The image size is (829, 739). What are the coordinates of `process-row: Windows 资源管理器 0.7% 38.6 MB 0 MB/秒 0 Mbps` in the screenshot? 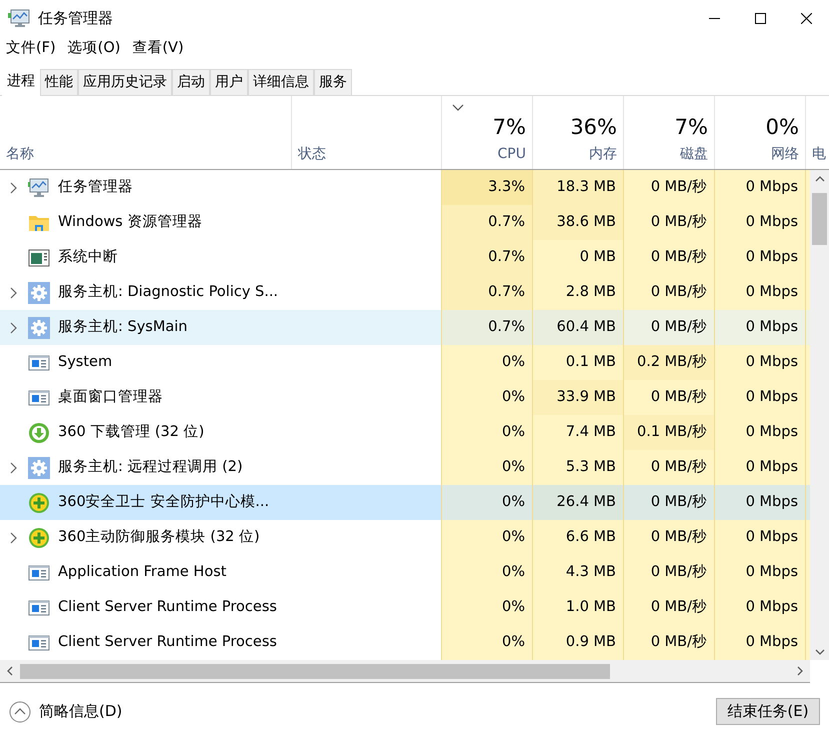 It's located at (405, 222).